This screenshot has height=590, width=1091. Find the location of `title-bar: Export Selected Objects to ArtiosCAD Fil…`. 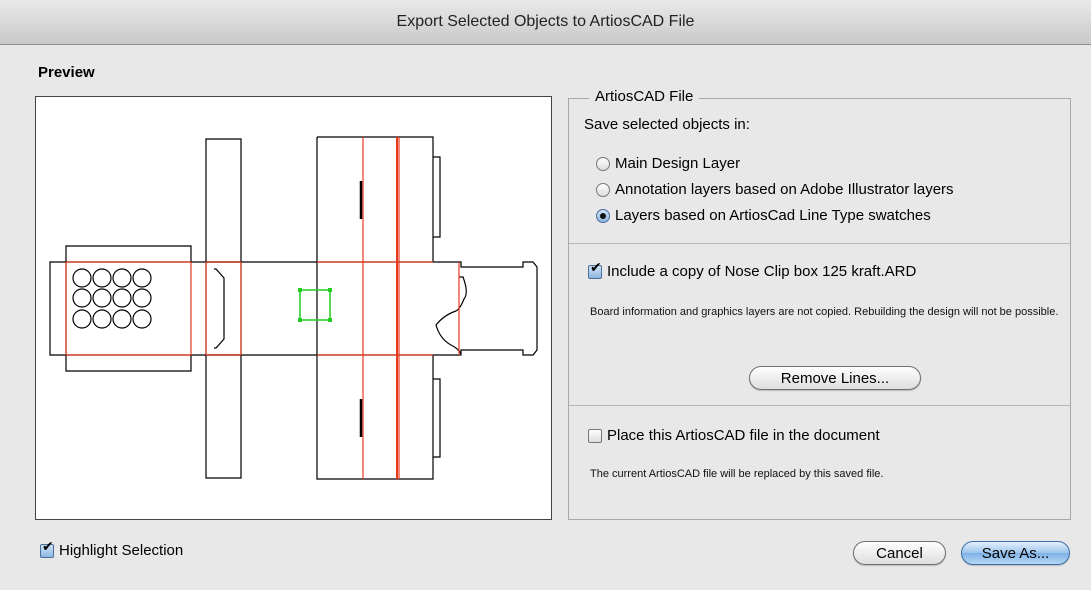

title-bar: Export Selected Objects to ArtiosCAD Fil… is located at coordinates (545, 22).